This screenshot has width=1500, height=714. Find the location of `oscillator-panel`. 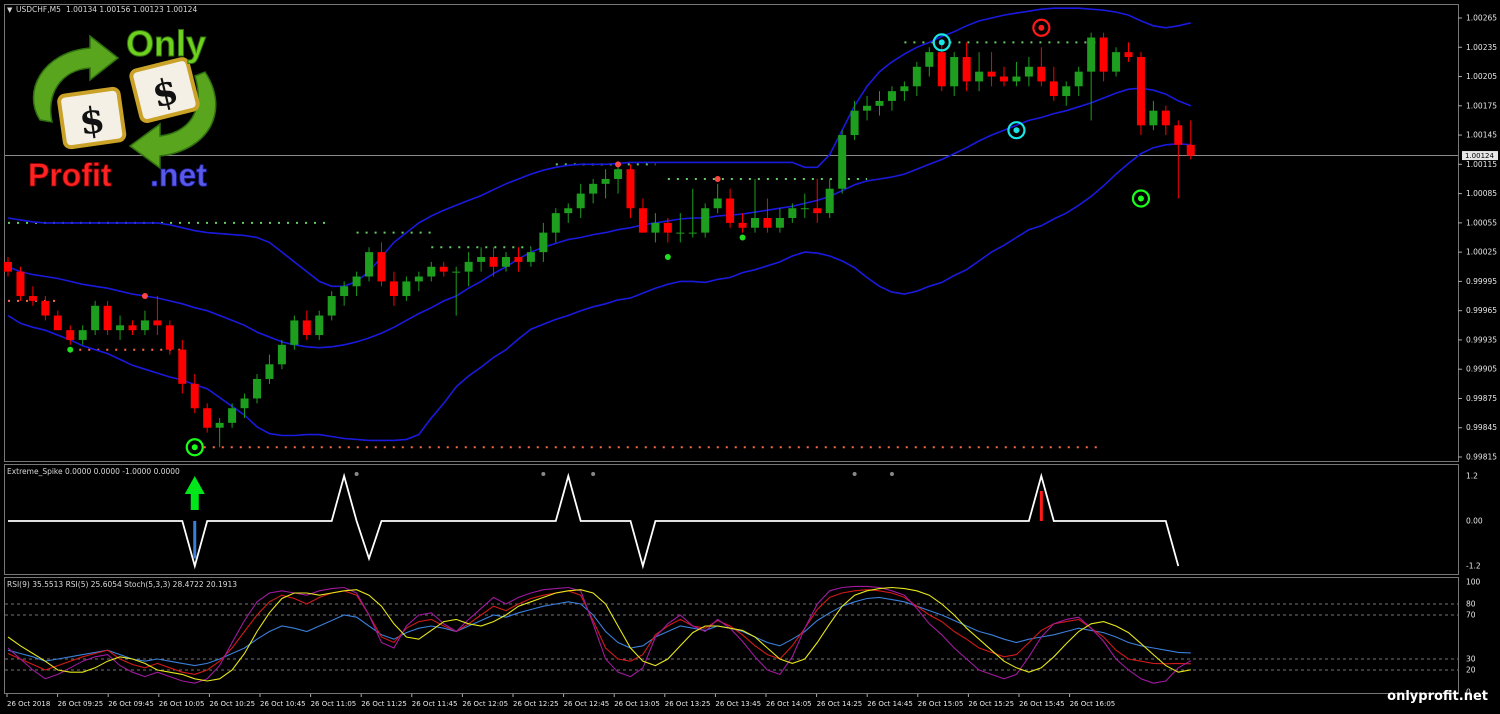

oscillator-panel is located at coordinates (731, 634).